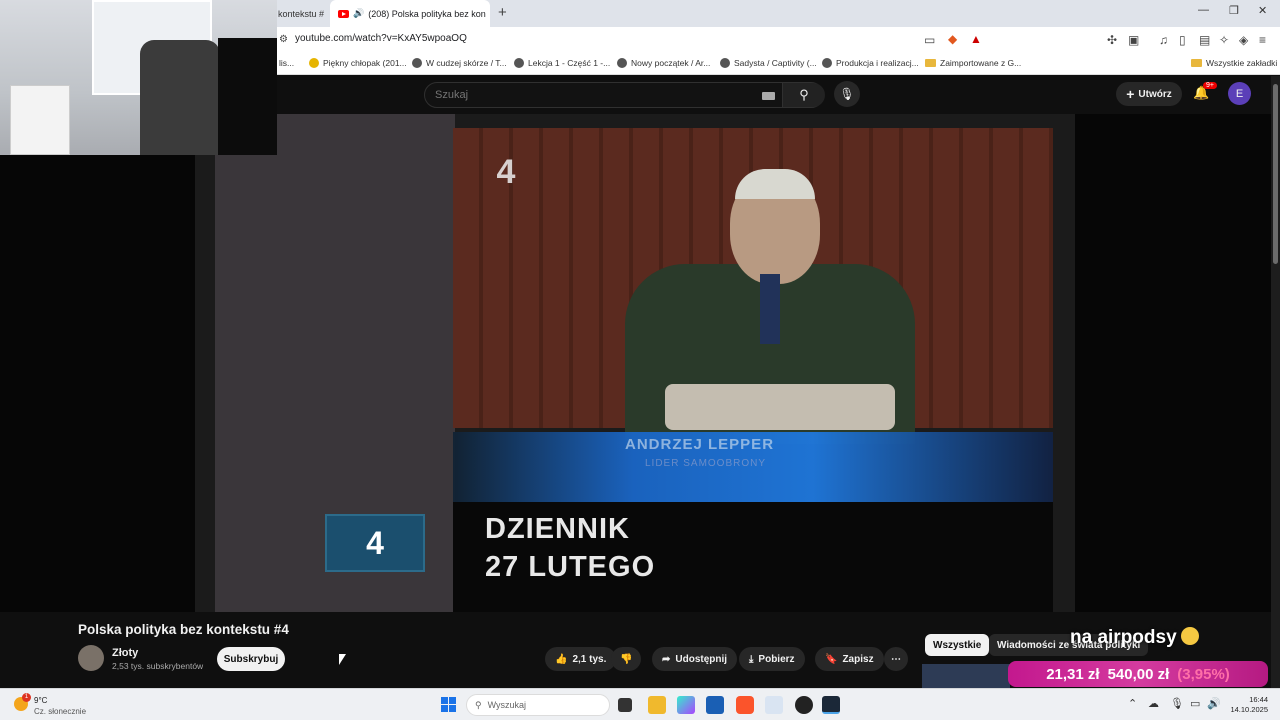 This screenshot has height=720, width=1280. What do you see at coordinates (957, 645) in the screenshot?
I see `chip-all: Wszystkie` at bounding box center [957, 645].